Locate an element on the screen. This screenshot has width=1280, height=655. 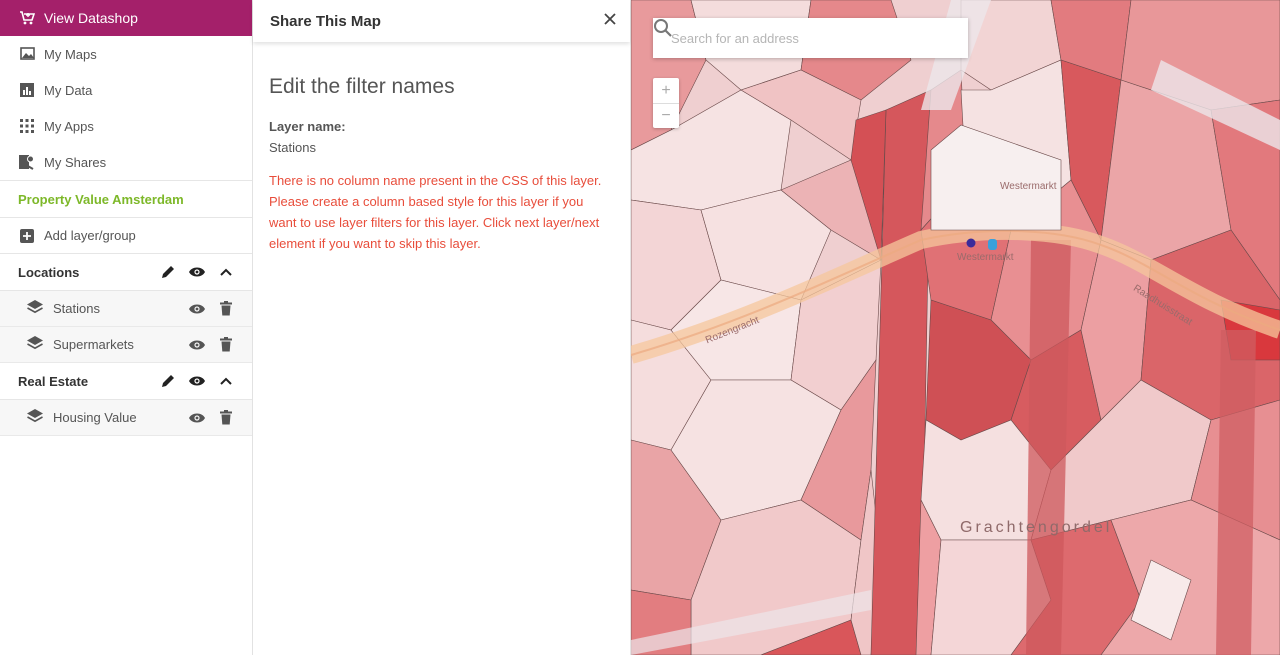
close-button is located at coordinates (610, 19).